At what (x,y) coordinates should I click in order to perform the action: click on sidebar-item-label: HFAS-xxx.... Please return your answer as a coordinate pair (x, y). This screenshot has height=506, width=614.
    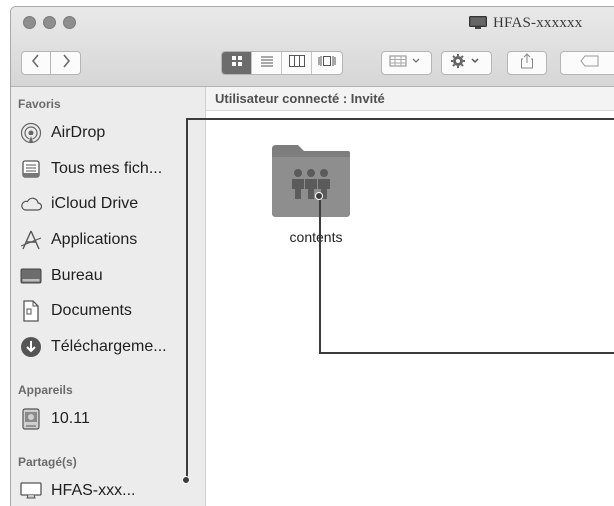
    Looking at the image, I should click on (93, 490).